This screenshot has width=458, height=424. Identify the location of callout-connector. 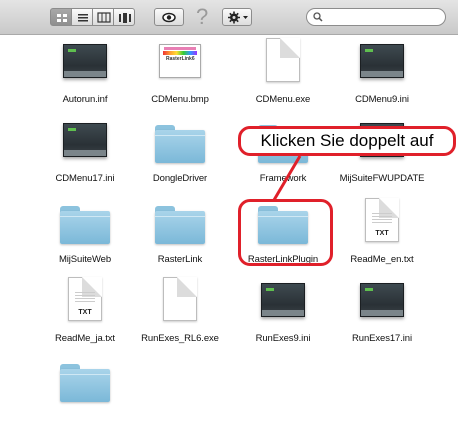
(287, 178).